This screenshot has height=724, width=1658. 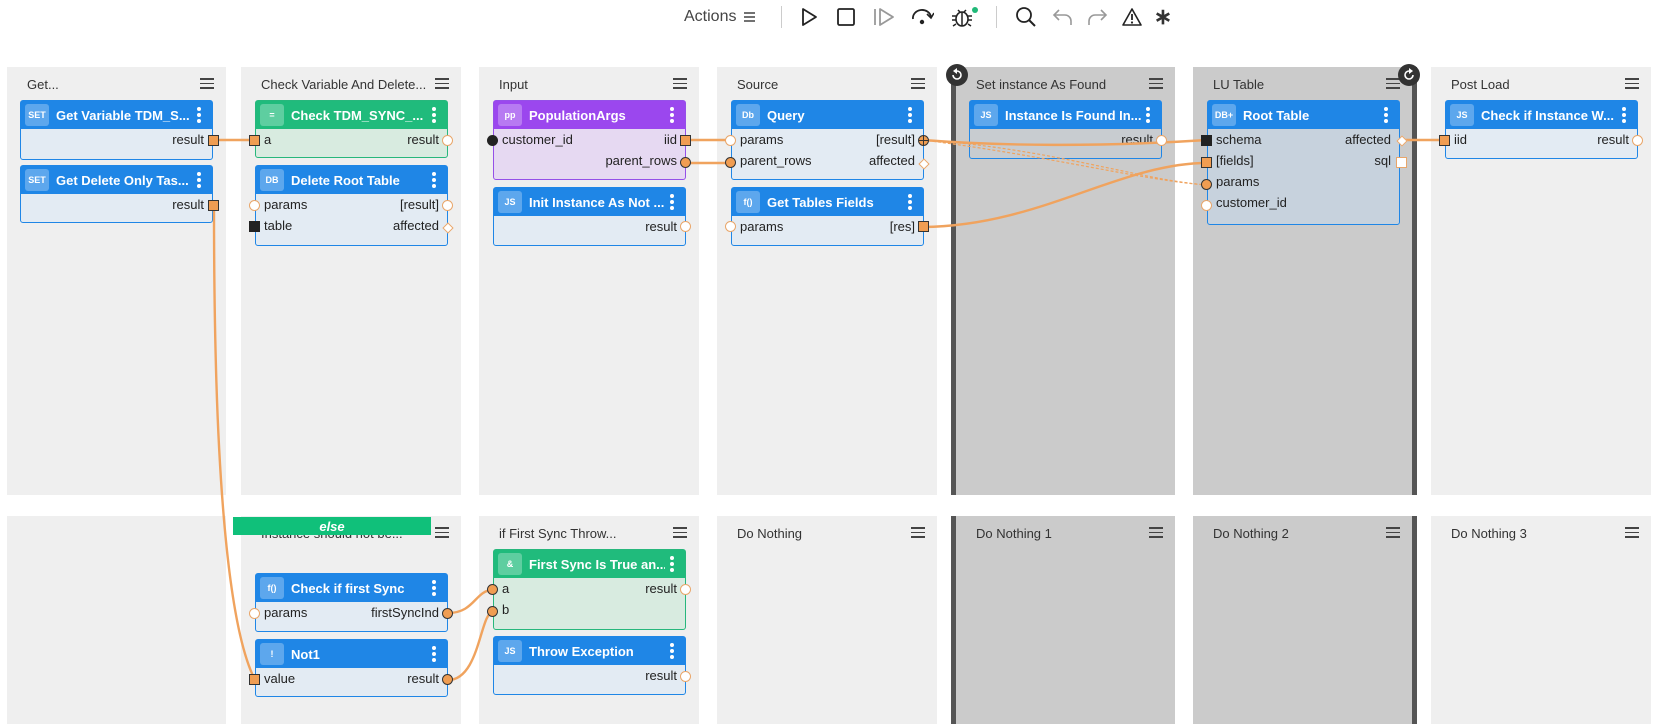 I want to click on output-label: result, so click(x=188, y=139).